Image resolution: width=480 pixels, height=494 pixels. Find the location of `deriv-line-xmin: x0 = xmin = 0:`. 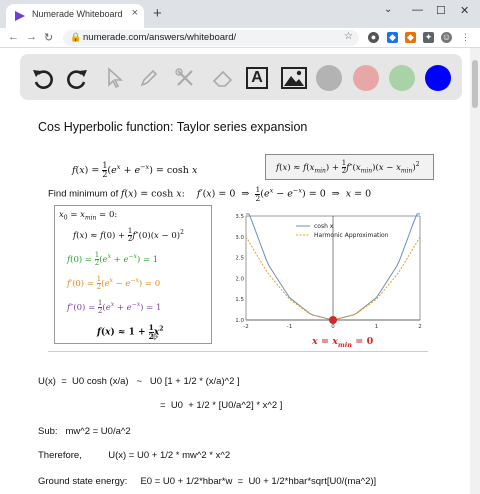

deriv-line-xmin: x0 = xmin = 0: is located at coordinates (88, 216).